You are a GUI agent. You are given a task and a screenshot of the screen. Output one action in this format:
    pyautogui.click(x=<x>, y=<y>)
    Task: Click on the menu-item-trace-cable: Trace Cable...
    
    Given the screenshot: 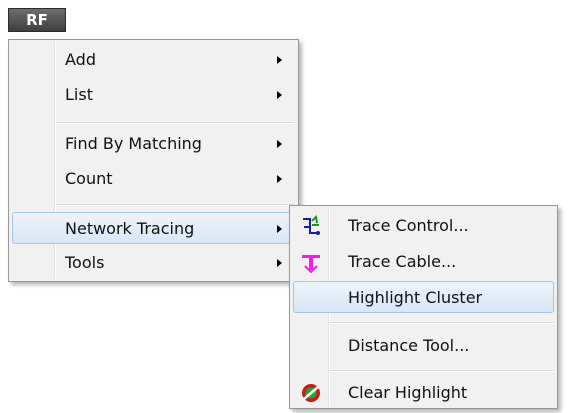 What is the action you would take?
    pyautogui.click(x=423, y=262)
    